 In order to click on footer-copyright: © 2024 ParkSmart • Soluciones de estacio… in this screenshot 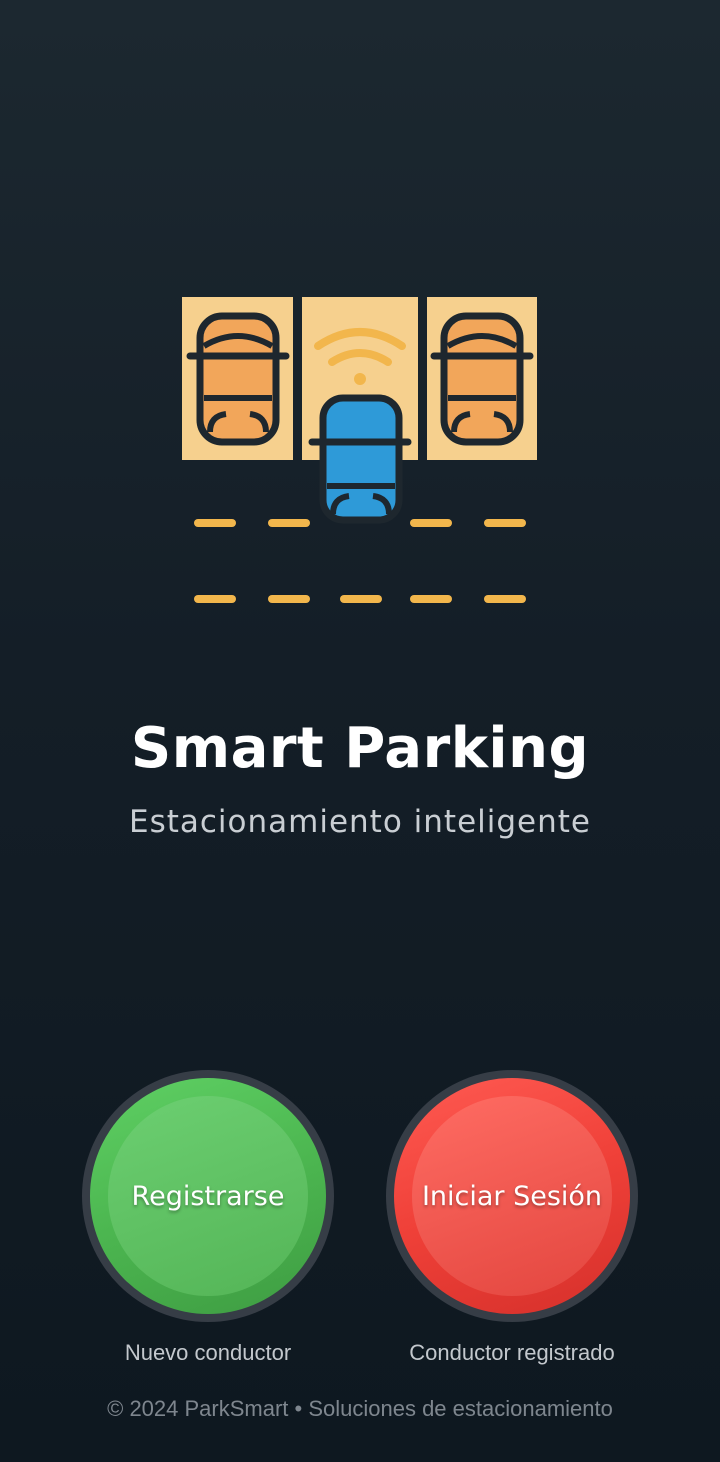, I will do `click(360, 1408)`.